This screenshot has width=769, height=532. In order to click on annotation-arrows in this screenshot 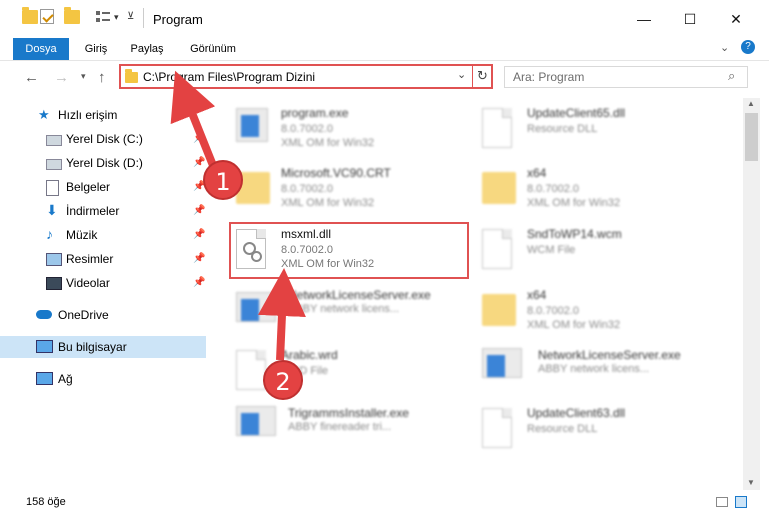, I will do `click(238, 215)`.